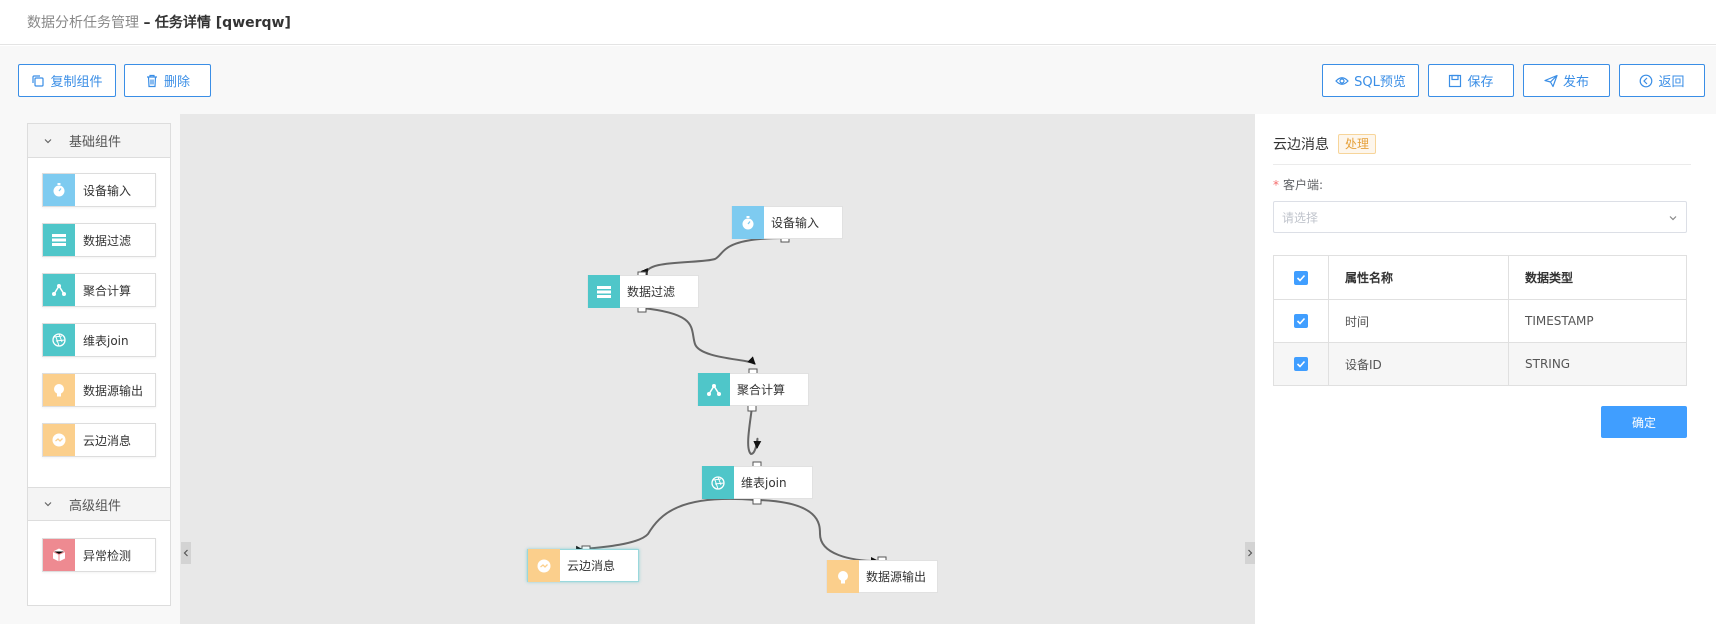 This screenshot has height=624, width=1716. I want to click on save-label: 保存, so click(1480, 82).